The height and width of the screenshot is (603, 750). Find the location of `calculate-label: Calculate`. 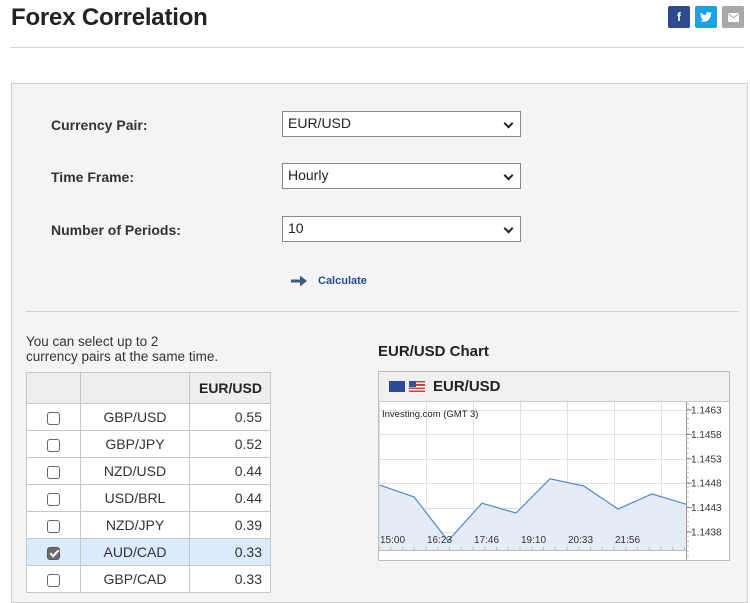

calculate-label: Calculate is located at coordinates (342, 281).